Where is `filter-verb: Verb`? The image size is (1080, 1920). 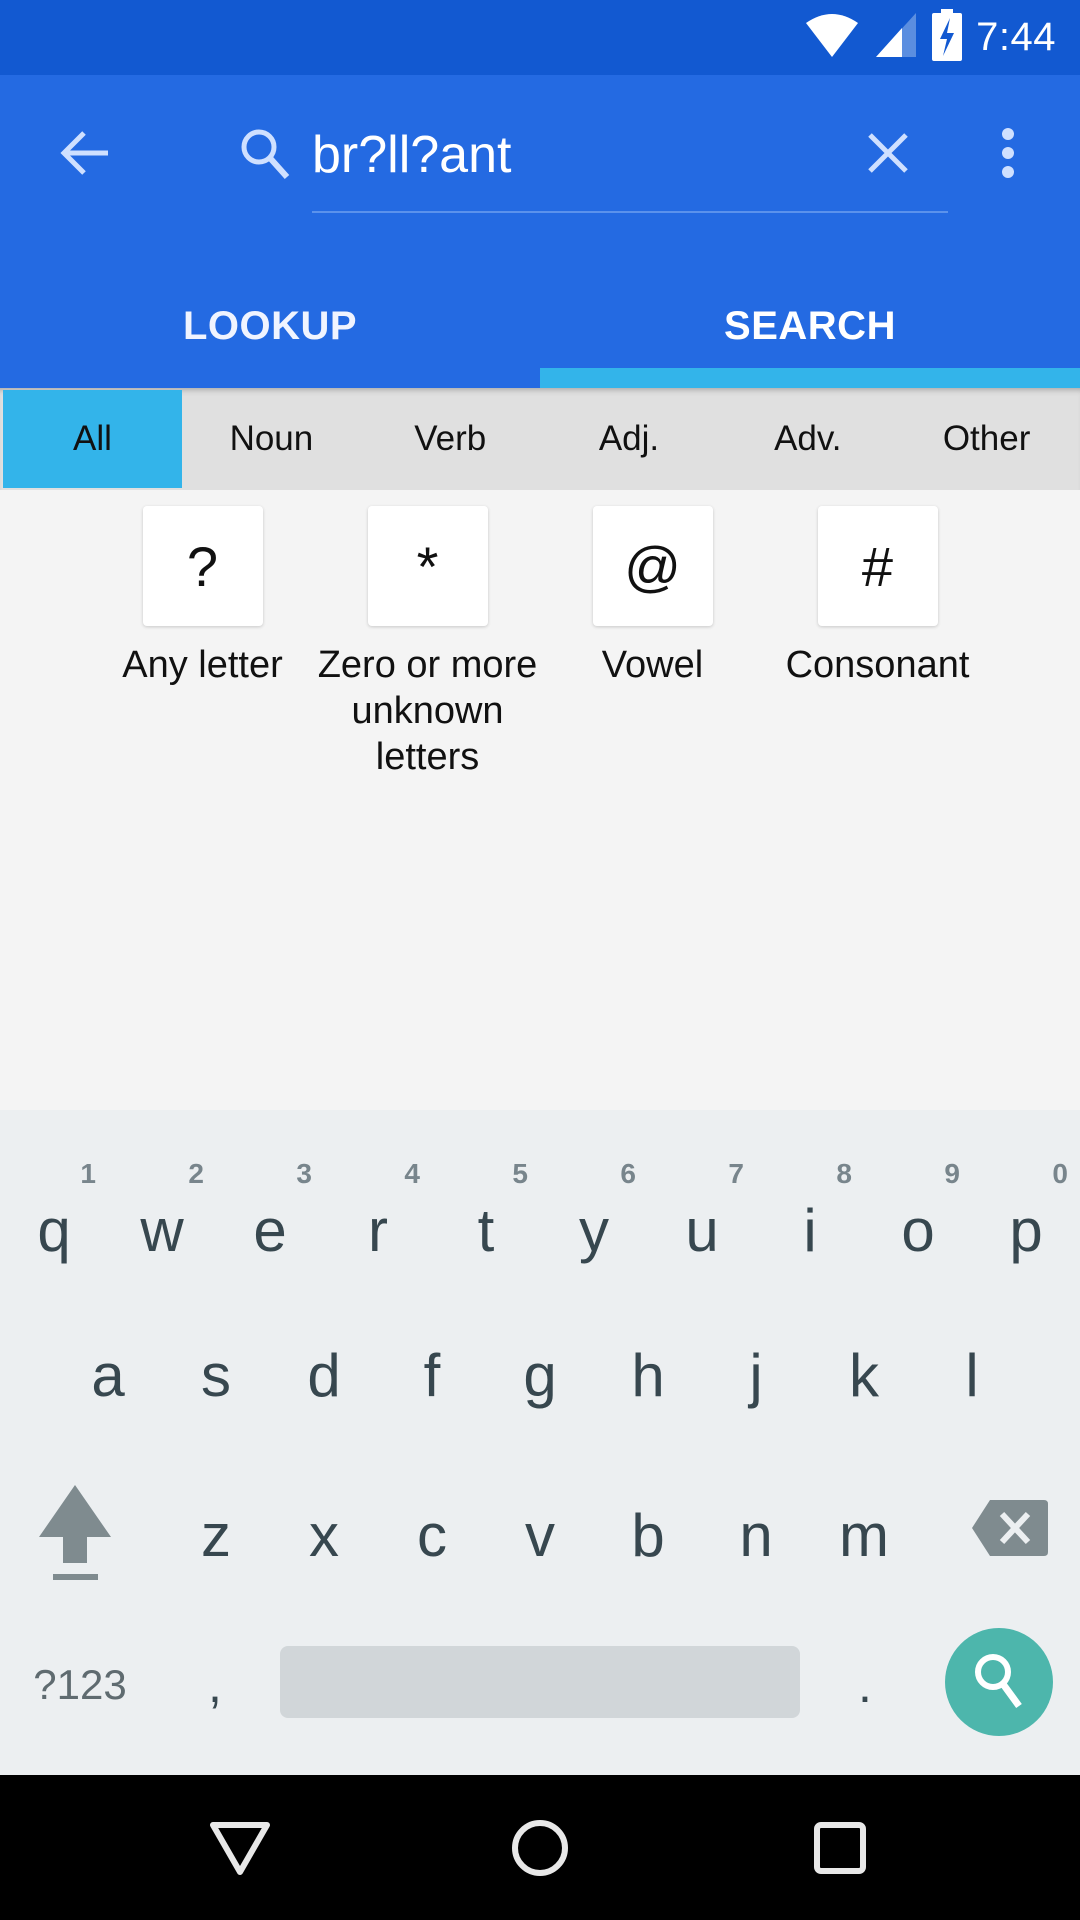 filter-verb: Verb is located at coordinates (450, 439).